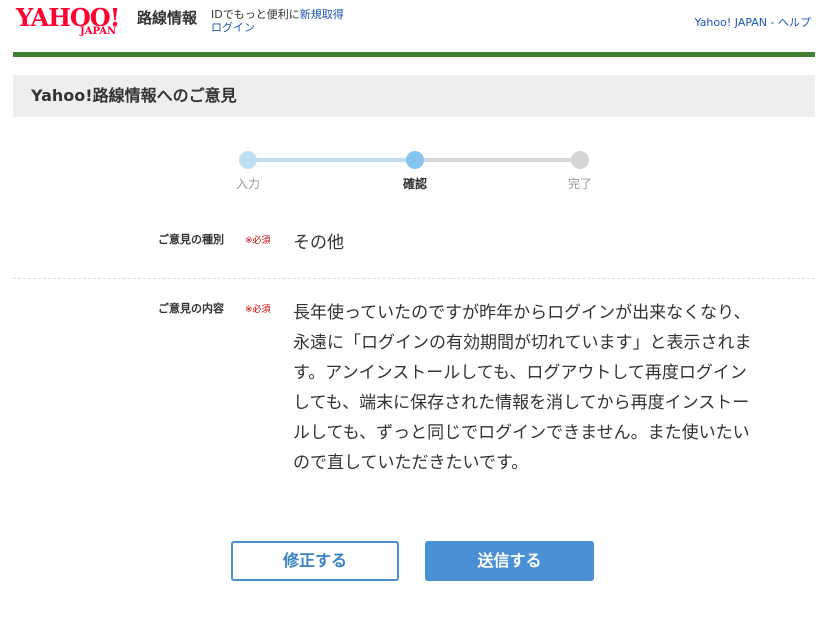 The height and width of the screenshot is (639, 827). Describe the element at coordinates (318, 243) in the screenshot. I see `feedback-type-value: その他` at that location.